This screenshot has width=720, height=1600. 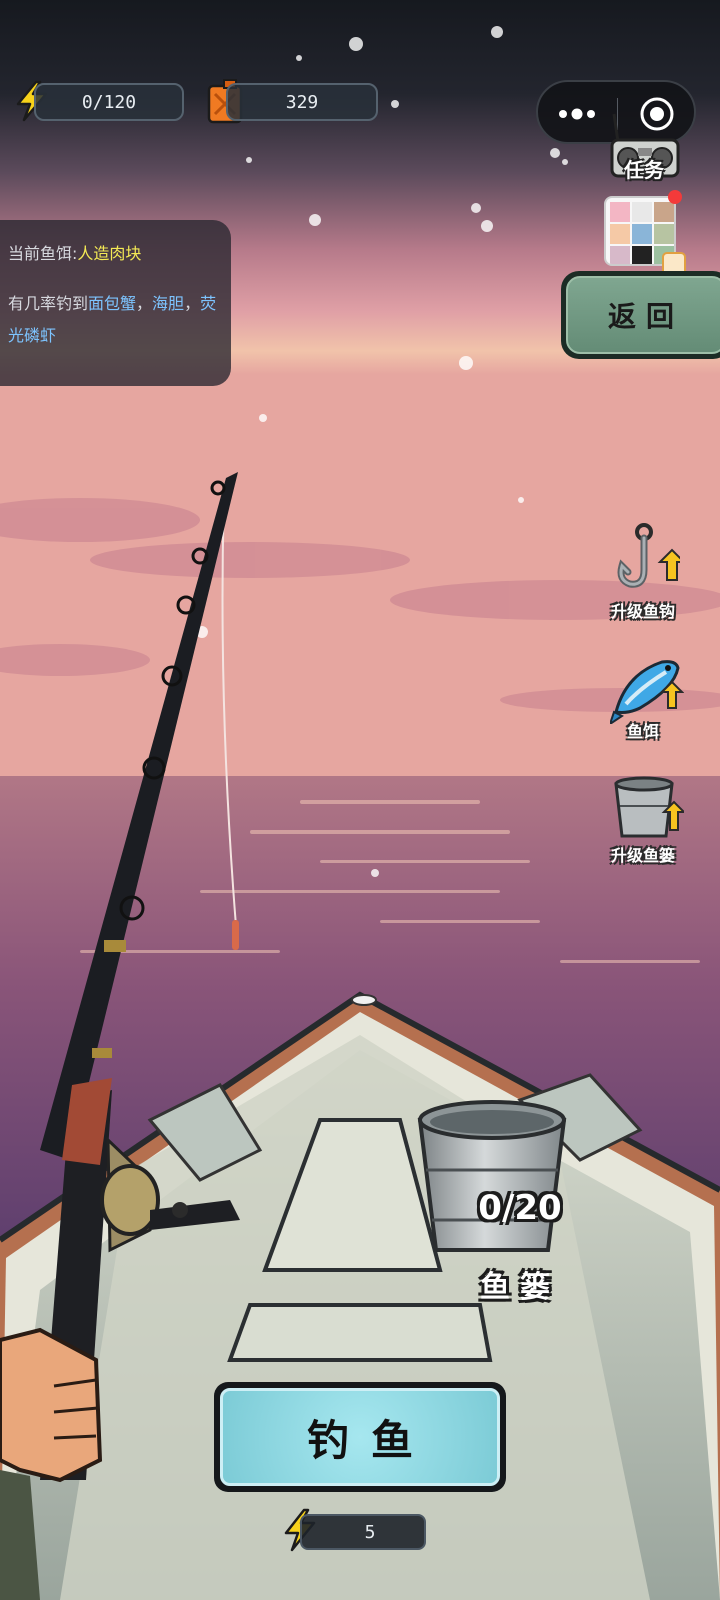 I want to click on catch-item: 海胆, so click(x=168, y=303).